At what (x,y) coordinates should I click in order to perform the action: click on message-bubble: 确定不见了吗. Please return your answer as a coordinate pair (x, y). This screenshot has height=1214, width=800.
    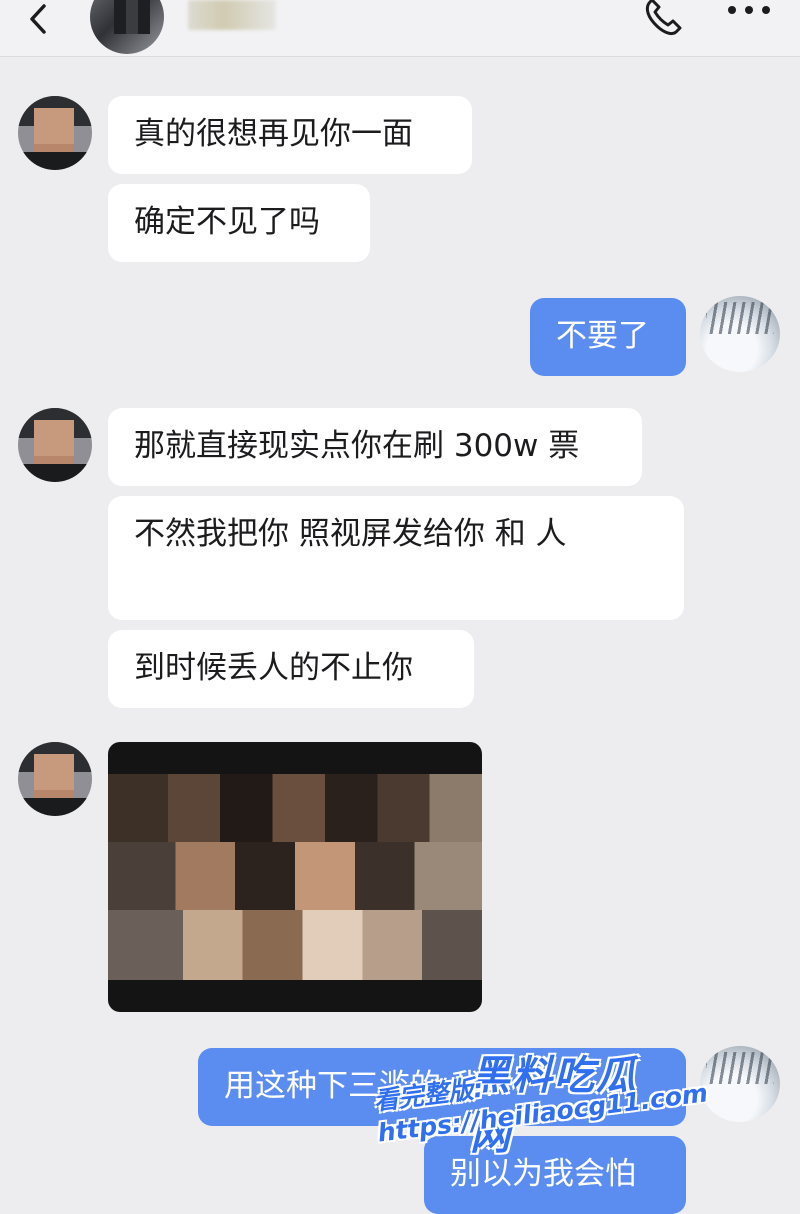
    Looking at the image, I should click on (239, 223).